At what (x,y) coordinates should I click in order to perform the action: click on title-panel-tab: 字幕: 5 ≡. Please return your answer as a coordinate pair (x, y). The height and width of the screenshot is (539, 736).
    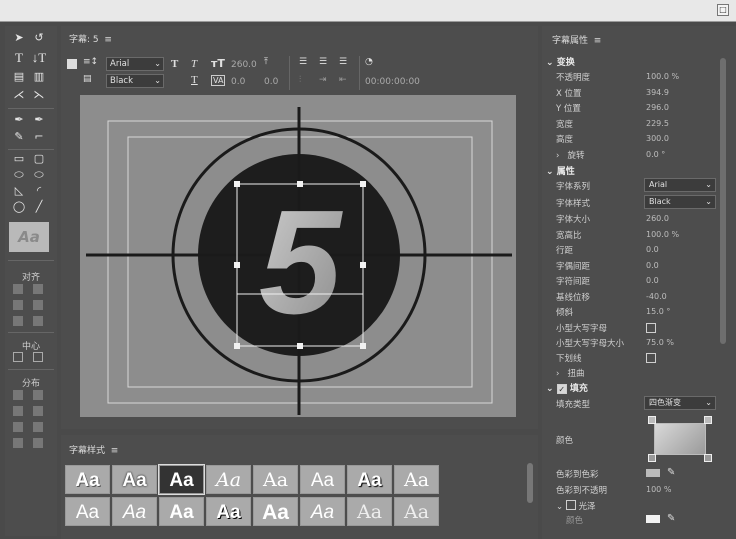
    Looking at the image, I should click on (90, 38).